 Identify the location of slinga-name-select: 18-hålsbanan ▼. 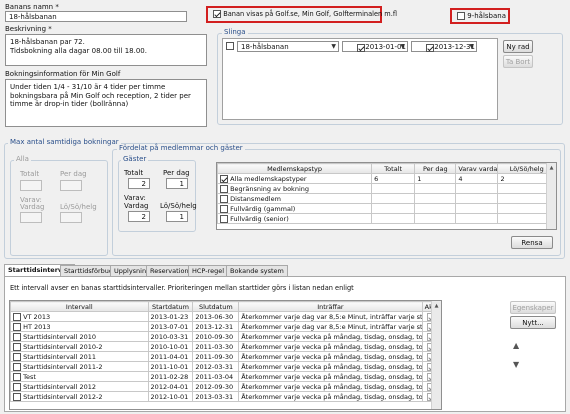
(288, 46).